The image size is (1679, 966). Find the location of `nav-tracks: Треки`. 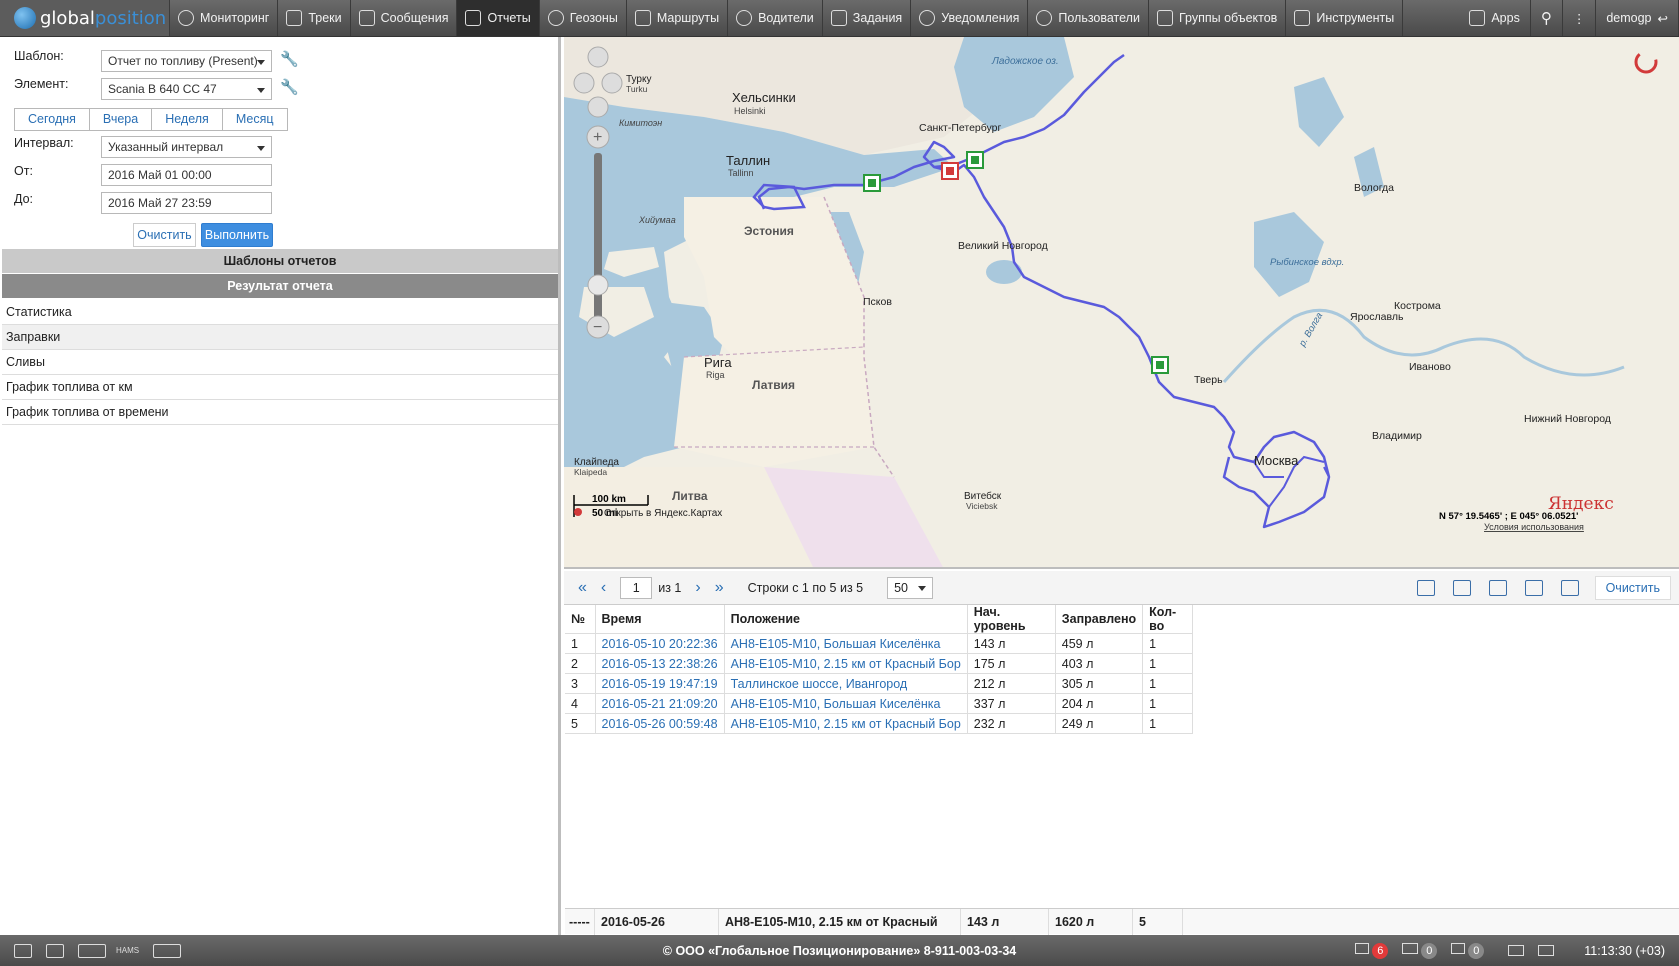

nav-tracks: Треки is located at coordinates (314, 18).